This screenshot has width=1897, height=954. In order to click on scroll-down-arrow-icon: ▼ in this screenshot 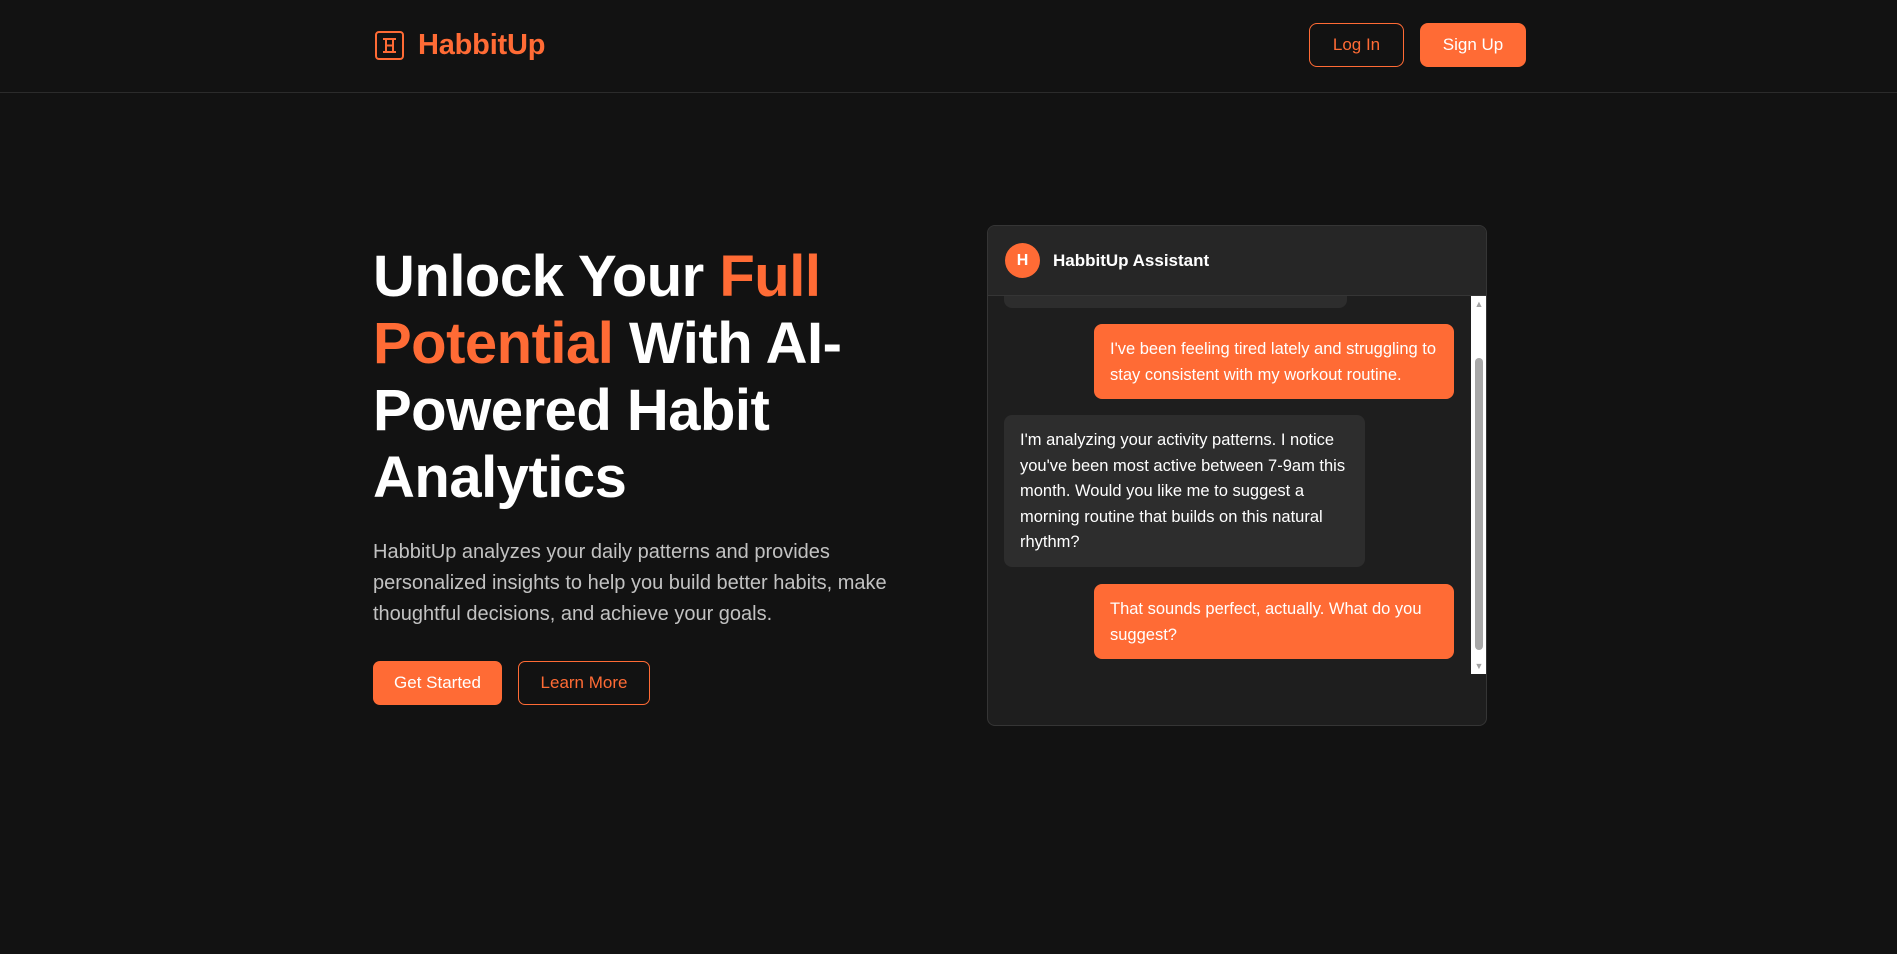, I will do `click(1478, 666)`.